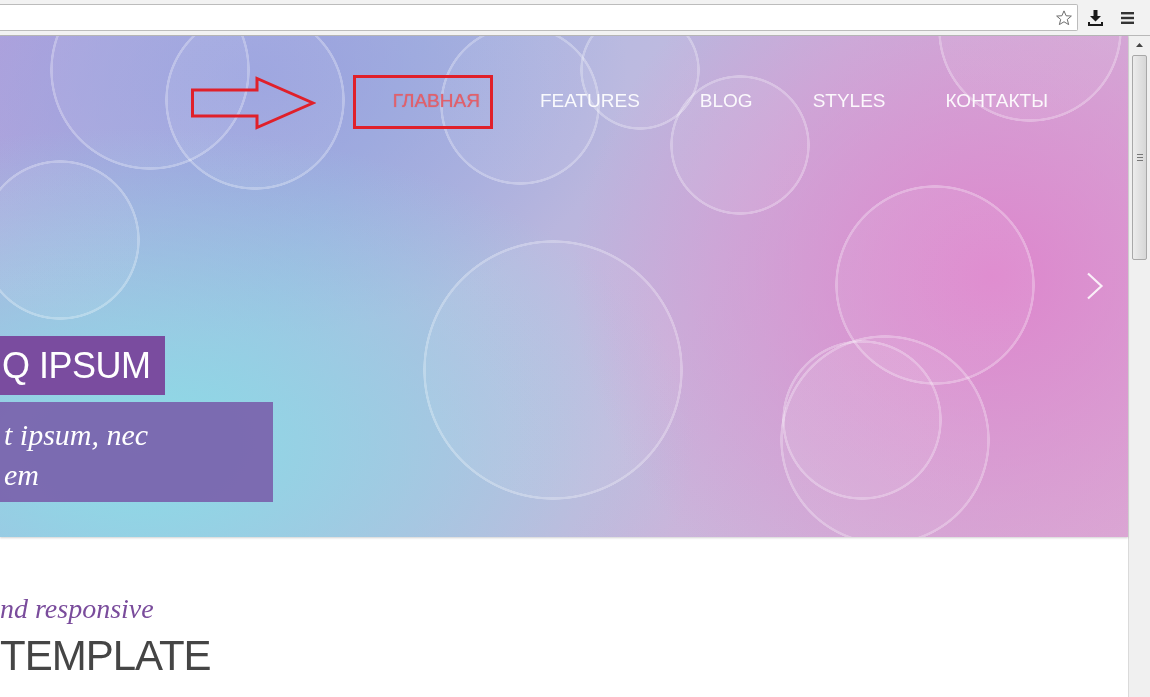  Describe the element at coordinates (82, 365) in the screenshot. I see `hero-title: Q IPSUM` at that location.